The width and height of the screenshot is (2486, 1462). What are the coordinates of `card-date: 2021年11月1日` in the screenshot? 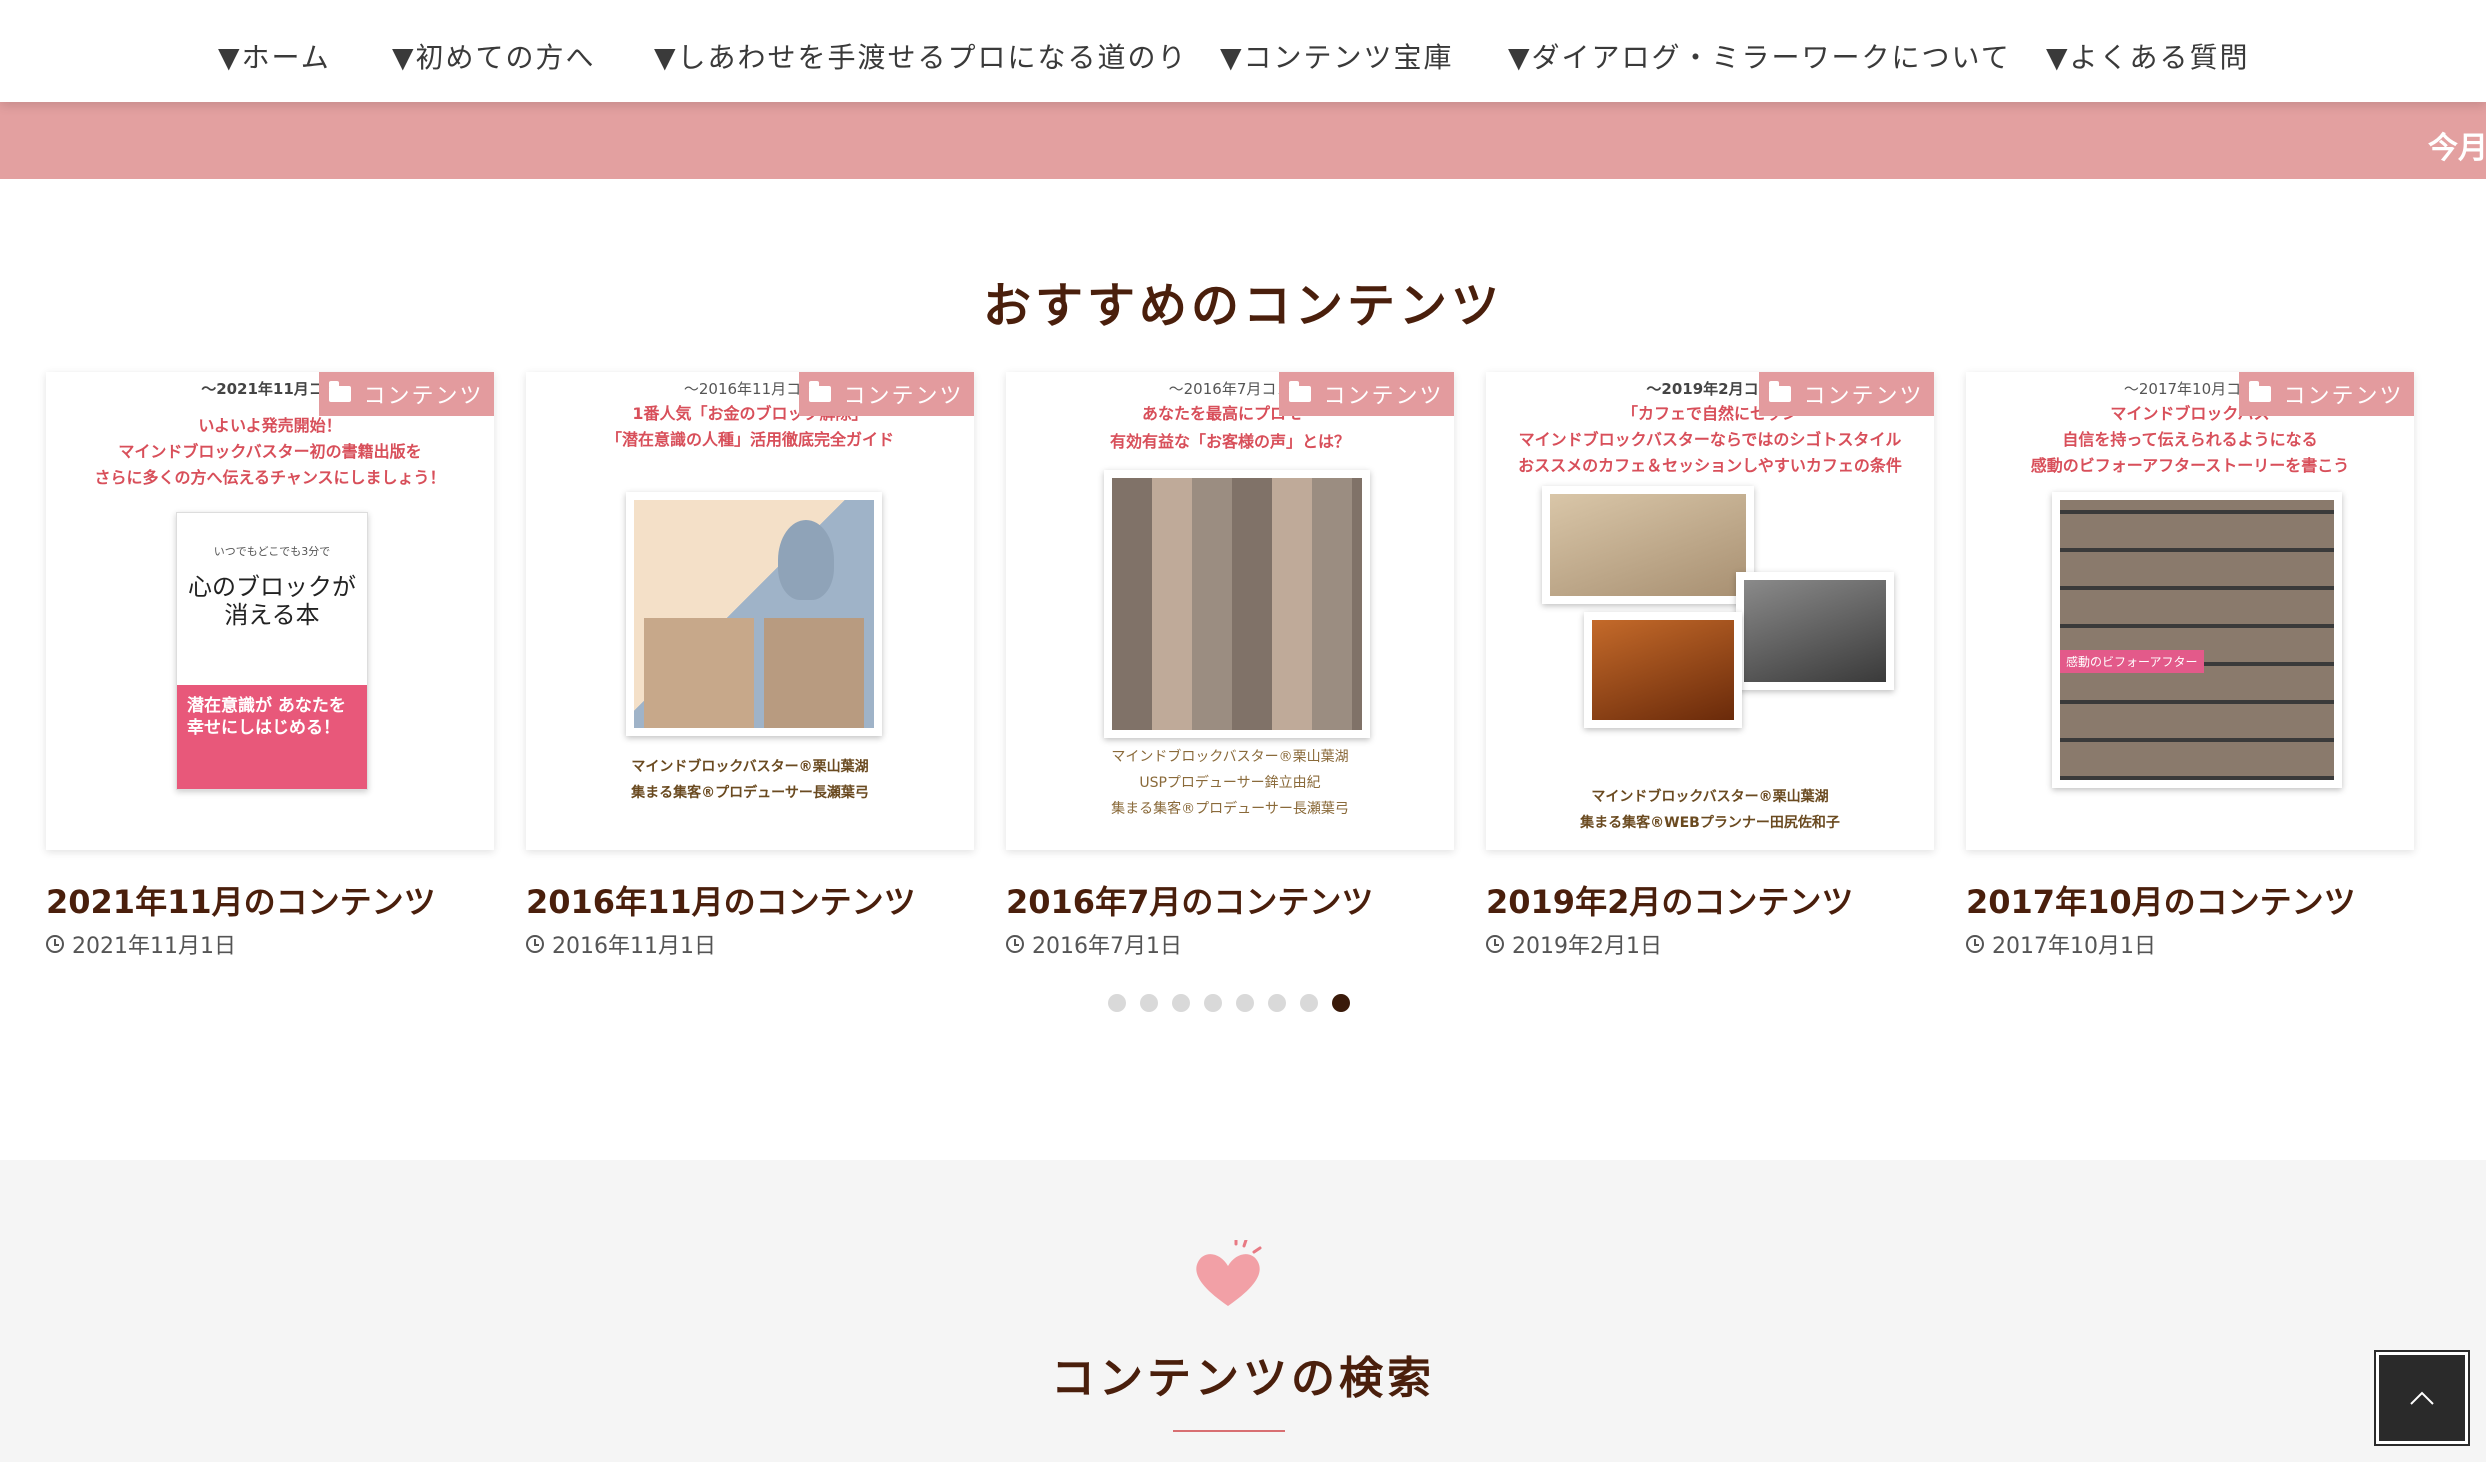 It's located at (141, 944).